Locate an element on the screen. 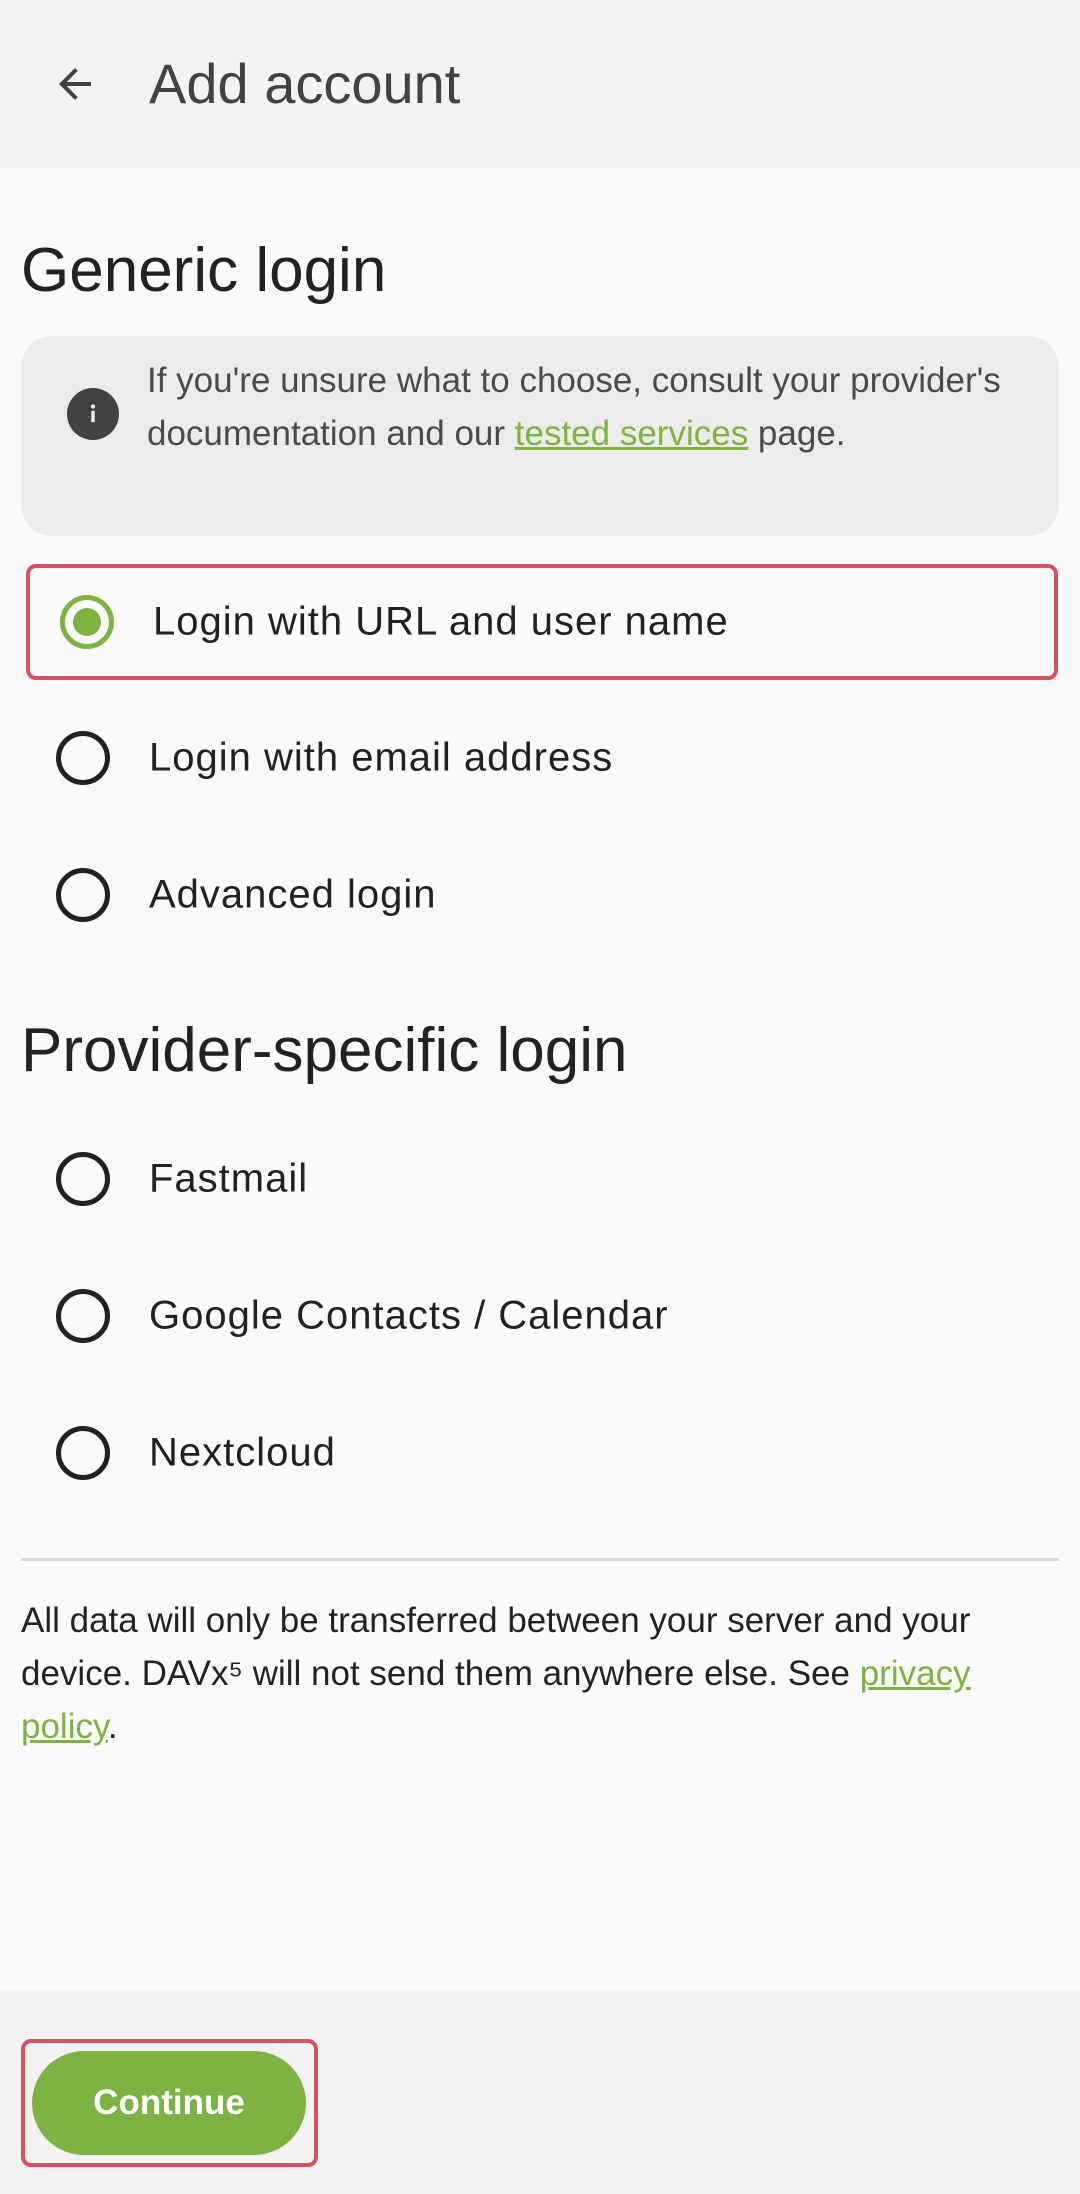 The width and height of the screenshot is (1080, 2194). provider-login-heading: Provider-specific login is located at coordinates (324, 1050).